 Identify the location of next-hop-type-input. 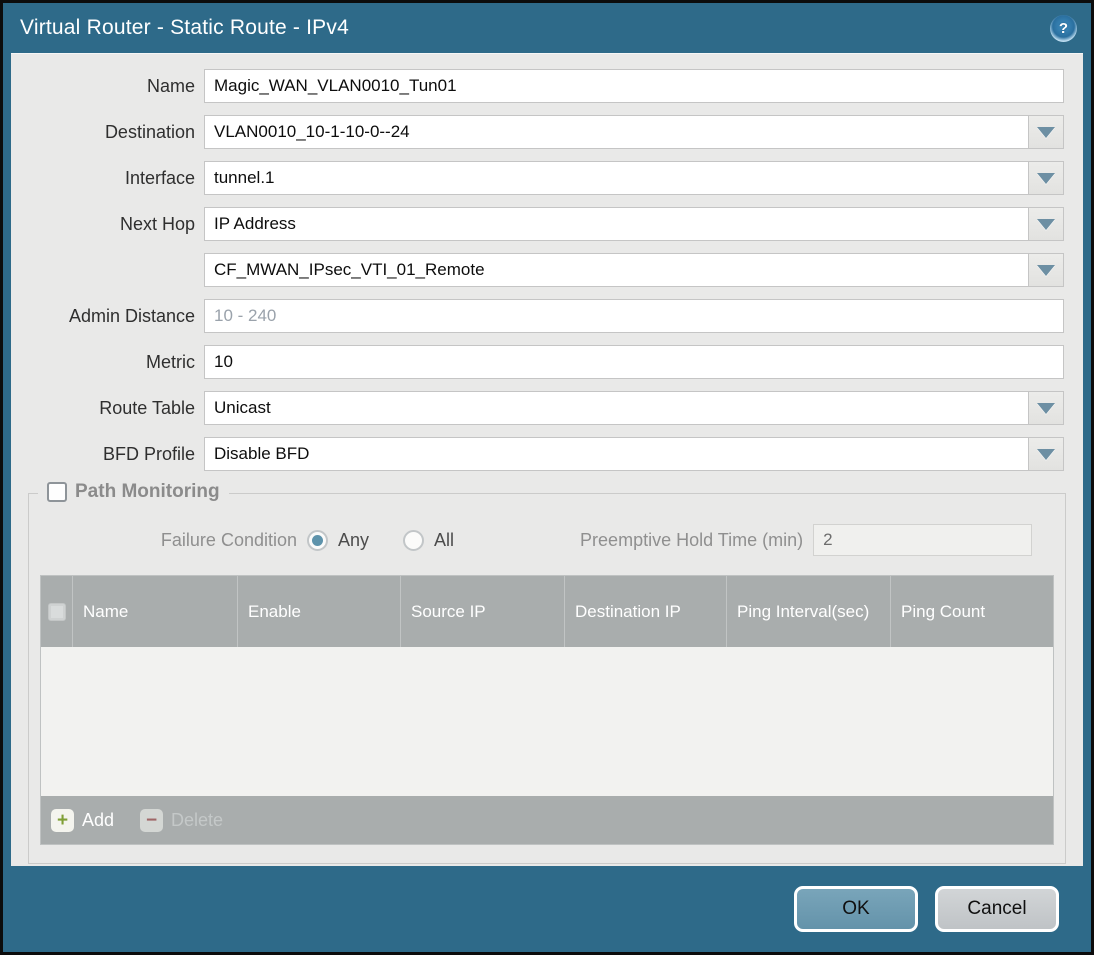
(616, 224).